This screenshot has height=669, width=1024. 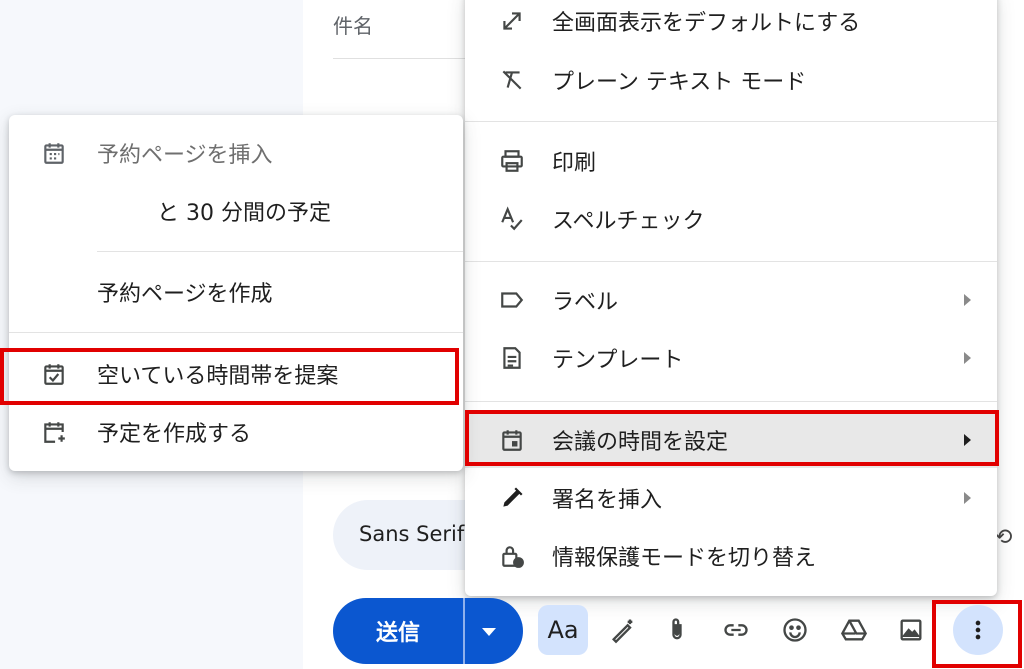 What do you see at coordinates (679, 82) in the screenshot?
I see `menu-item-label: プレーン テキスト モード` at bounding box center [679, 82].